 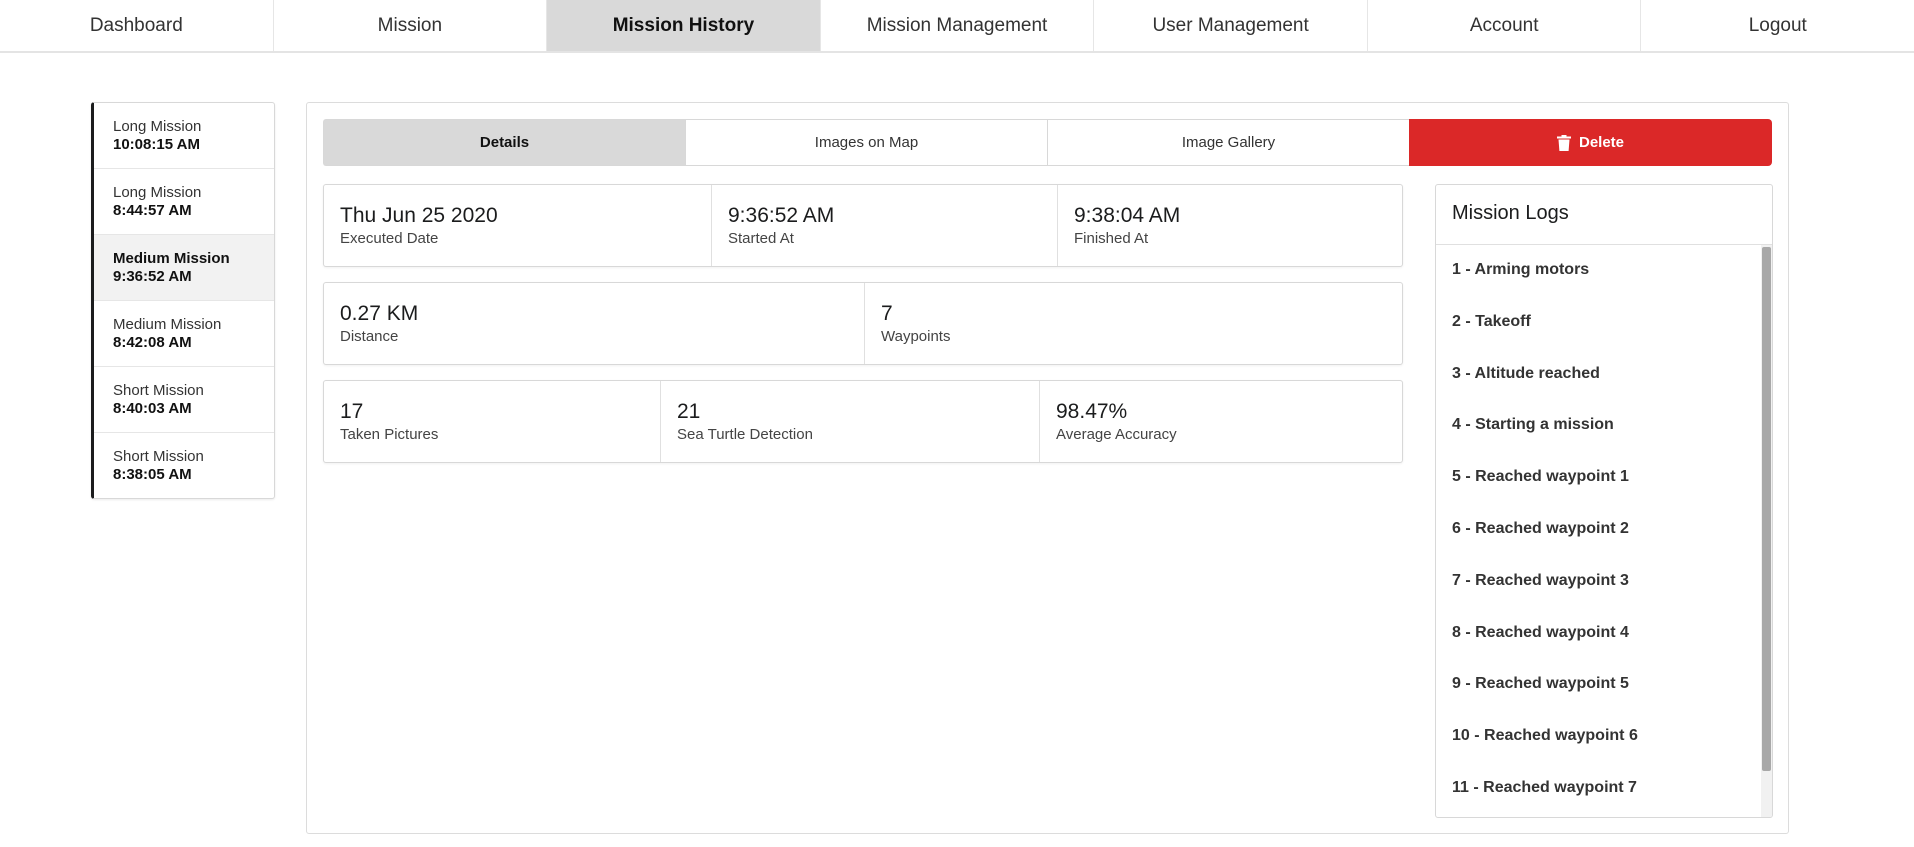 I want to click on mission-time: 8:40:03 AM, so click(x=152, y=408).